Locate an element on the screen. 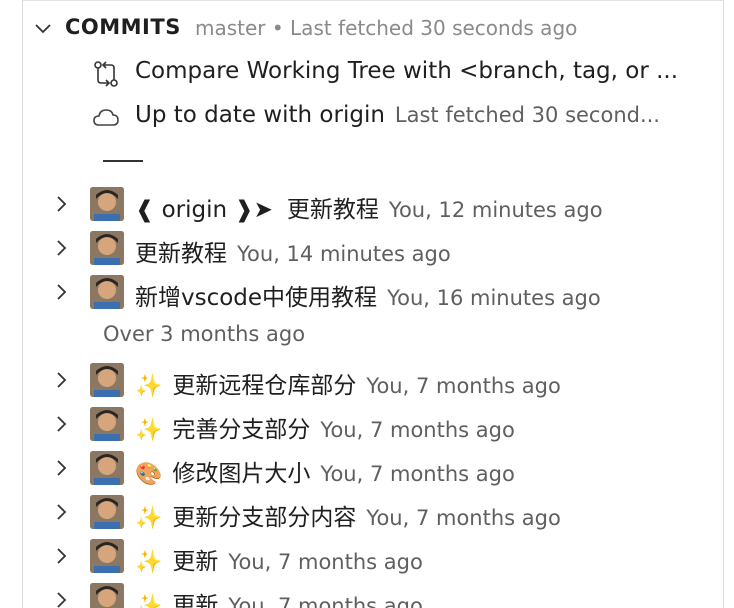  cloud-icon is located at coordinates (106, 117).